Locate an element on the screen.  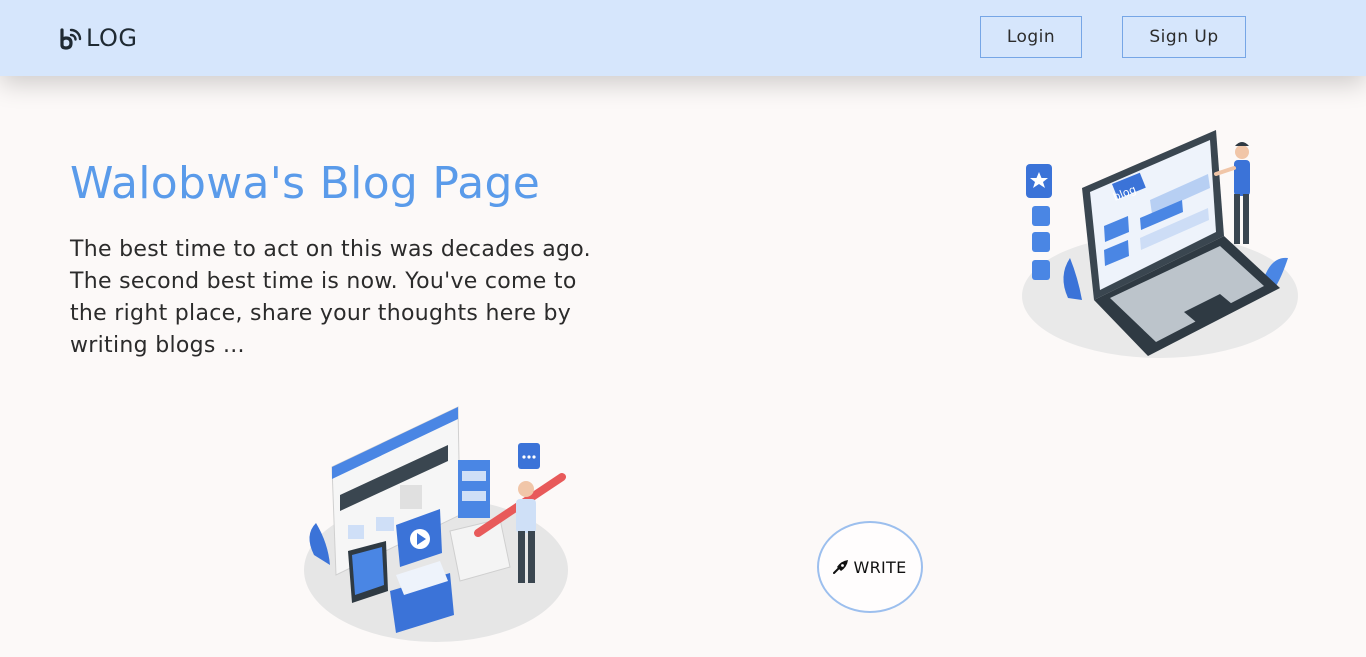
login-button: Login is located at coordinates (1031, 37).